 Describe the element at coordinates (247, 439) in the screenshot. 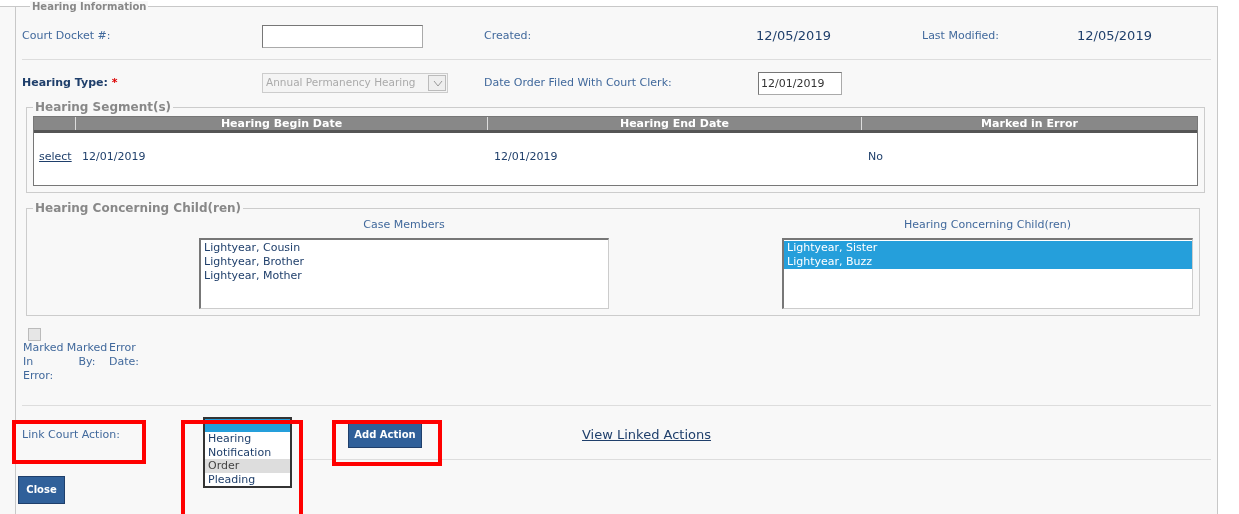

I see `list-item: Hearing` at that location.